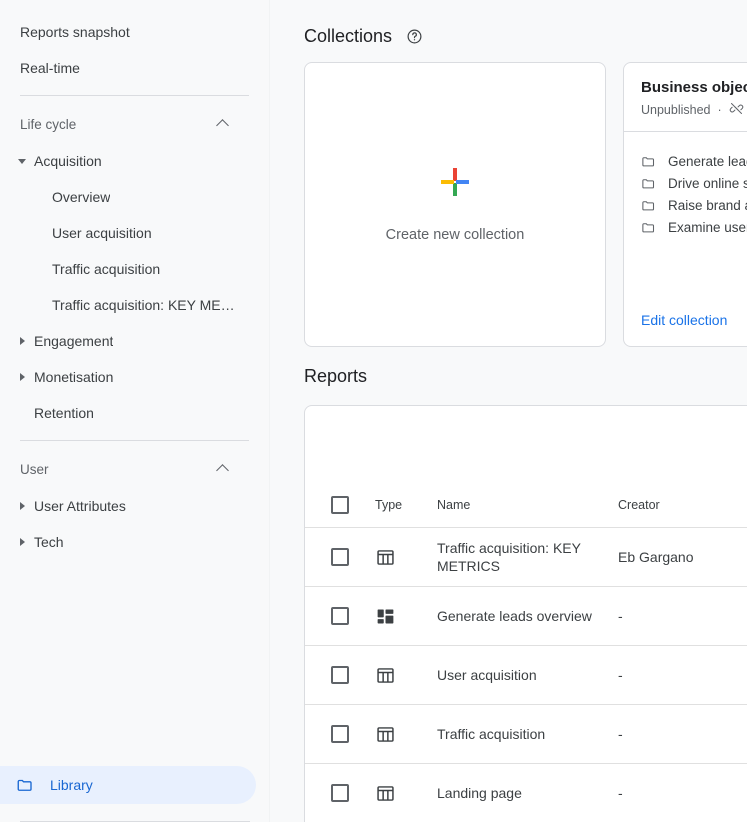 The width and height of the screenshot is (747, 822). Describe the element at coordinates (48, 124) in the screenshot. I see `sidebar-section-label: Life cycle` at that location.